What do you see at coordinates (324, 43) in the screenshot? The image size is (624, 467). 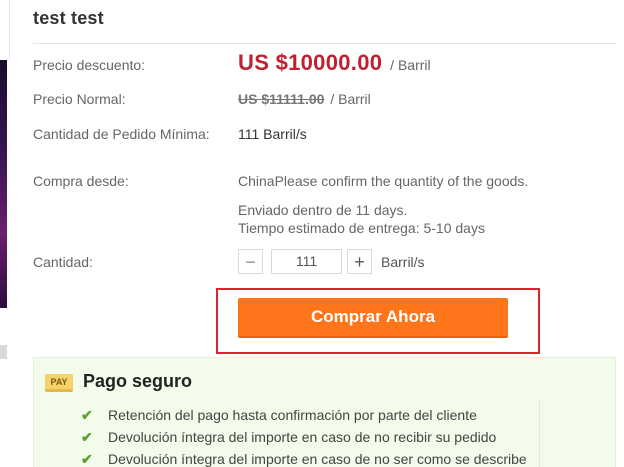 I see `title-divider` at bounding box center [324, 43].